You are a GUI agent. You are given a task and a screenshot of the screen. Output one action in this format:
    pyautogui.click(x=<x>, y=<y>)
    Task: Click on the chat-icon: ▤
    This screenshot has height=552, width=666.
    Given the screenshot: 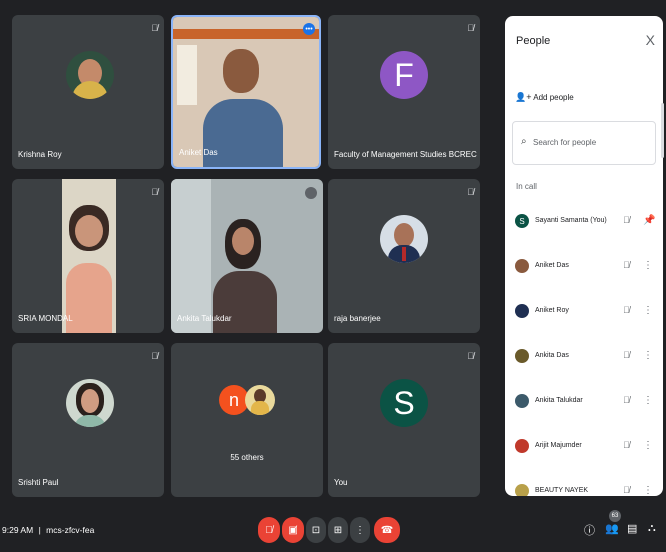 What is the action you would take?
    pyautogui.click(x=632, y=529)
    